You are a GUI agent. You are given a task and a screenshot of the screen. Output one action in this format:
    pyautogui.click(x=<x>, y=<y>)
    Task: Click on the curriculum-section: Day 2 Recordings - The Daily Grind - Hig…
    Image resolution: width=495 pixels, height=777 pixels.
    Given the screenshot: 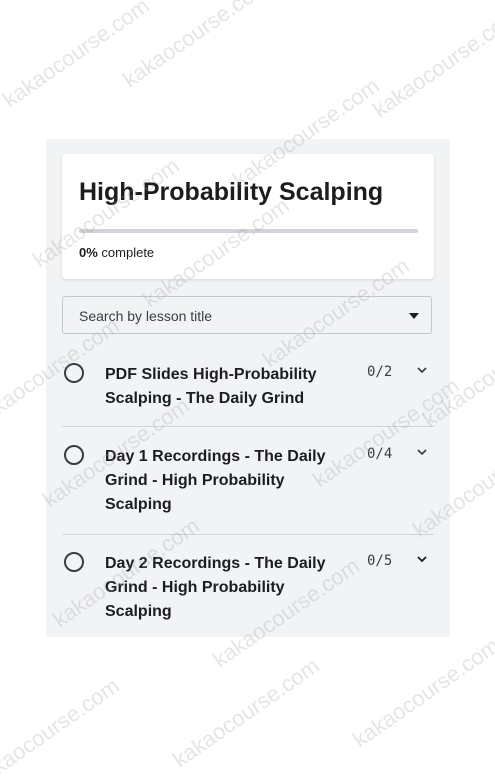 What is the action you would take?
    pyautogui.click(x=248, y=589)
    